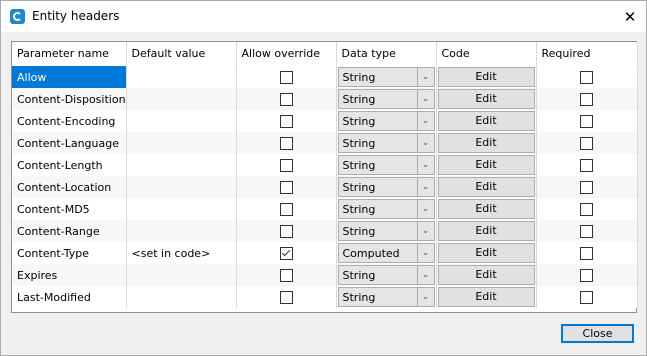 The height and width of the screenshot is (356, 647). What do you see at coordinates (587, 54) in the screenshot?
I see `column-header: Required` at bounding box center [587, 54].